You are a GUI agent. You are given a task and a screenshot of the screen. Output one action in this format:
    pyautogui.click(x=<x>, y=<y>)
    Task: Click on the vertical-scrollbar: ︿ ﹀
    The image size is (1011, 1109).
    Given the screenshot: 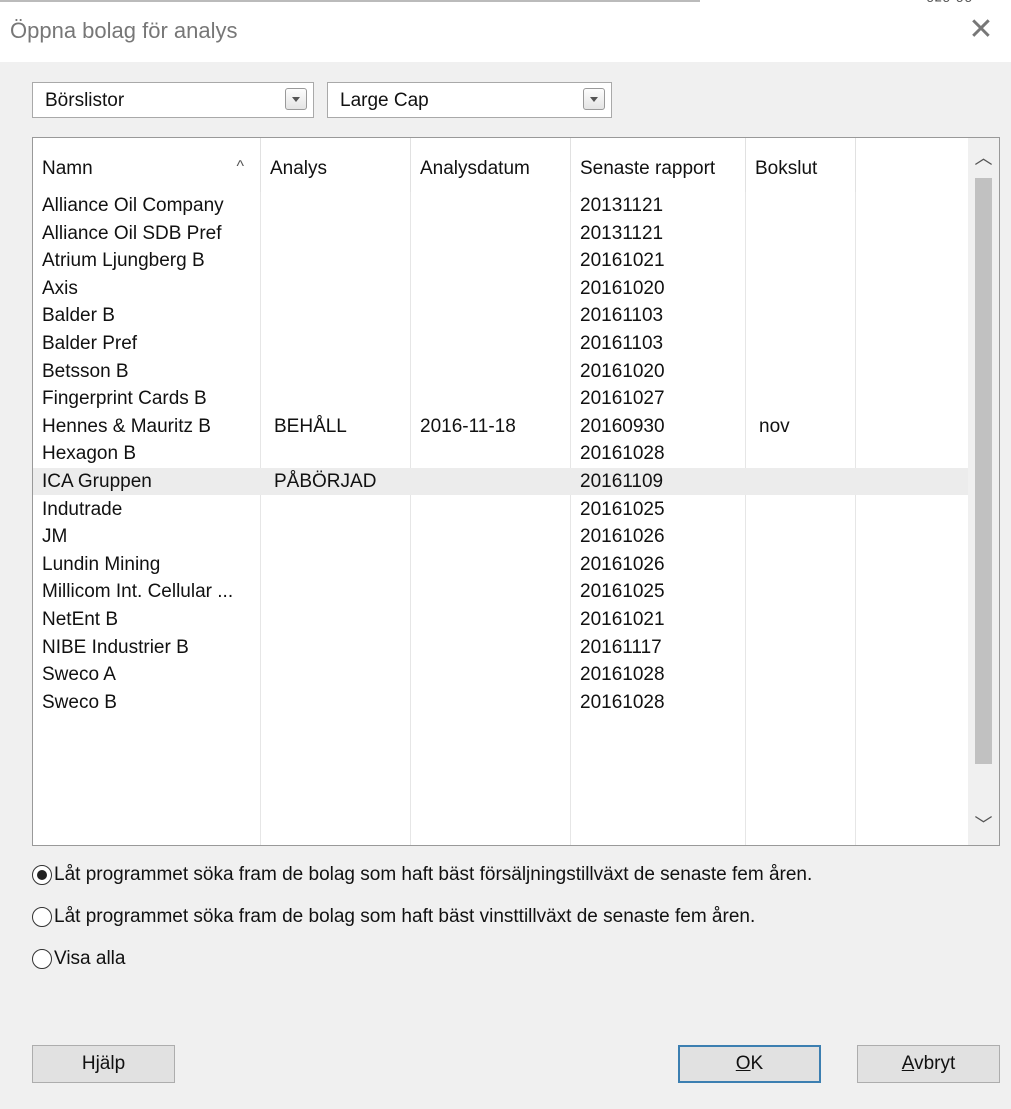 What is the action you would take?
    pyautogui.click(x=983, y=491)
    